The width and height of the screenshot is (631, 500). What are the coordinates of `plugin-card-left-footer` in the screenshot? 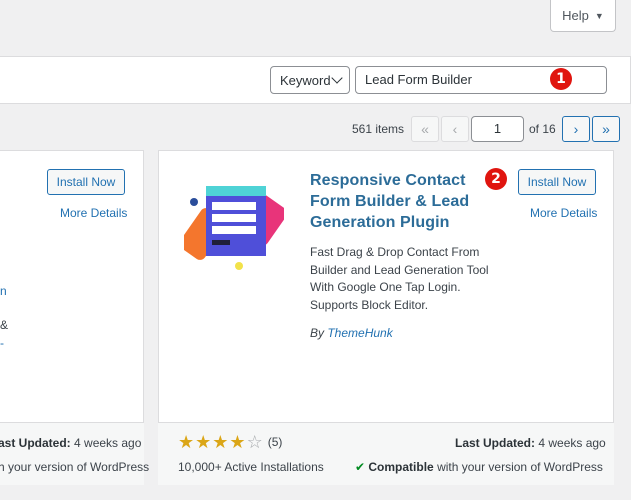 It's located at (72, 453).